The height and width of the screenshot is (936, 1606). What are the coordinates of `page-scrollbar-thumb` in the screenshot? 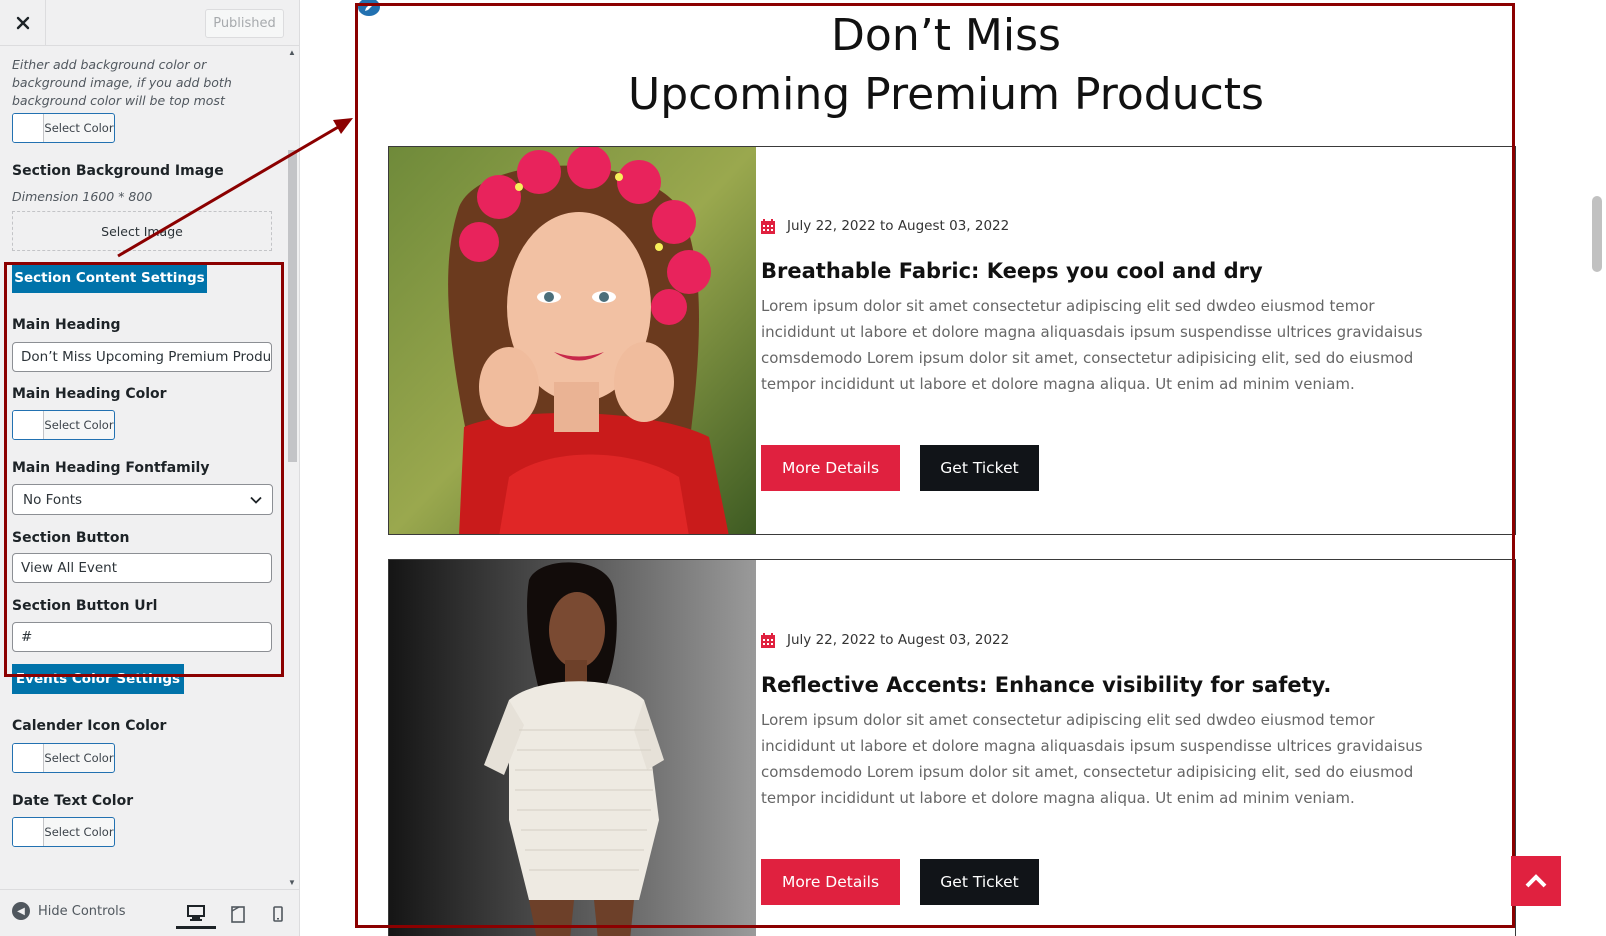 It's located at (1597, 234).